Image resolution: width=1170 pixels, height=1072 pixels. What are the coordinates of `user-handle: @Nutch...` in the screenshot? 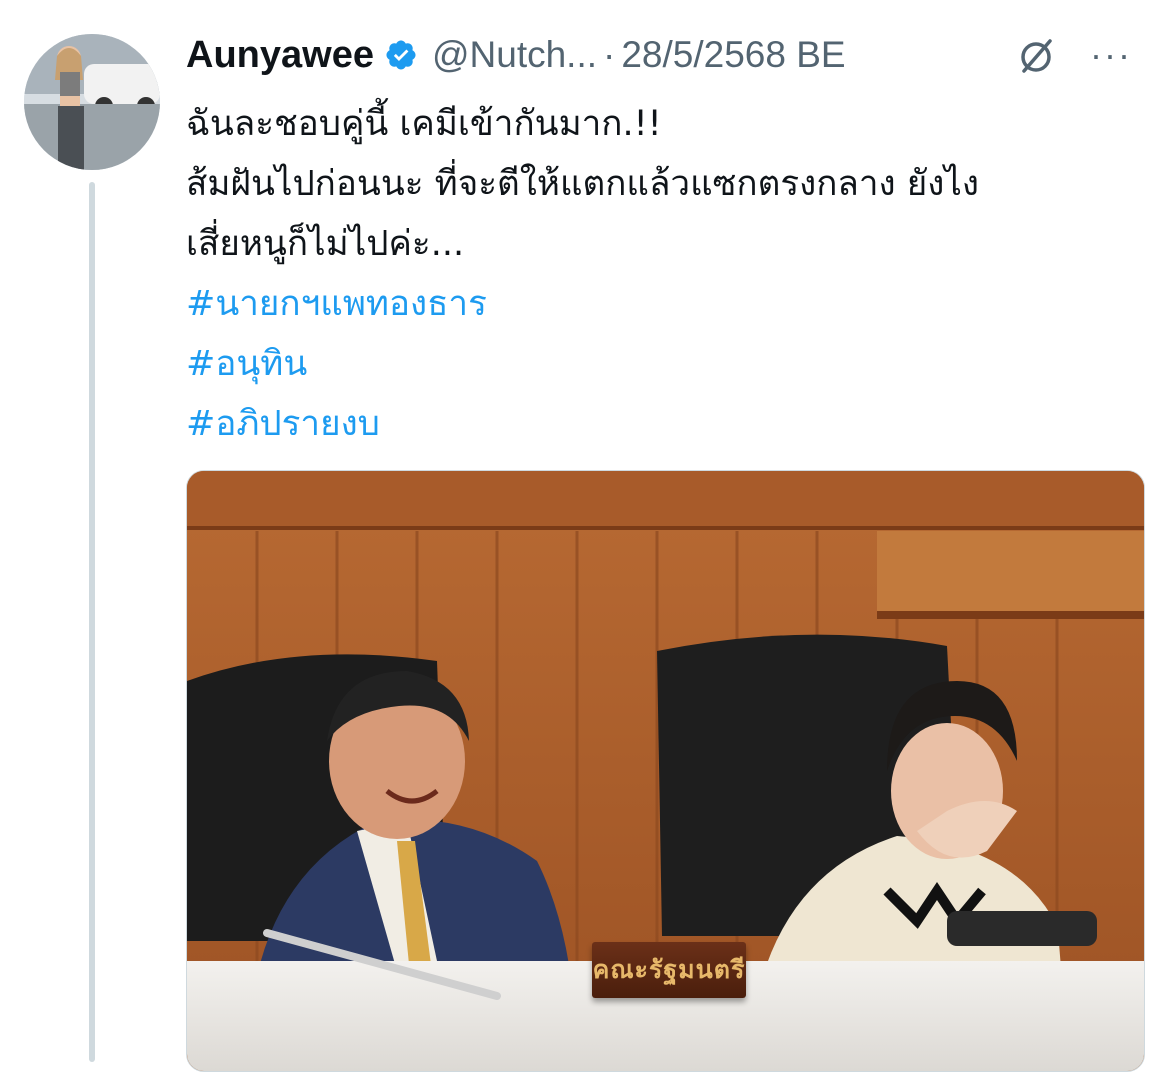 It's located at (514, 55).